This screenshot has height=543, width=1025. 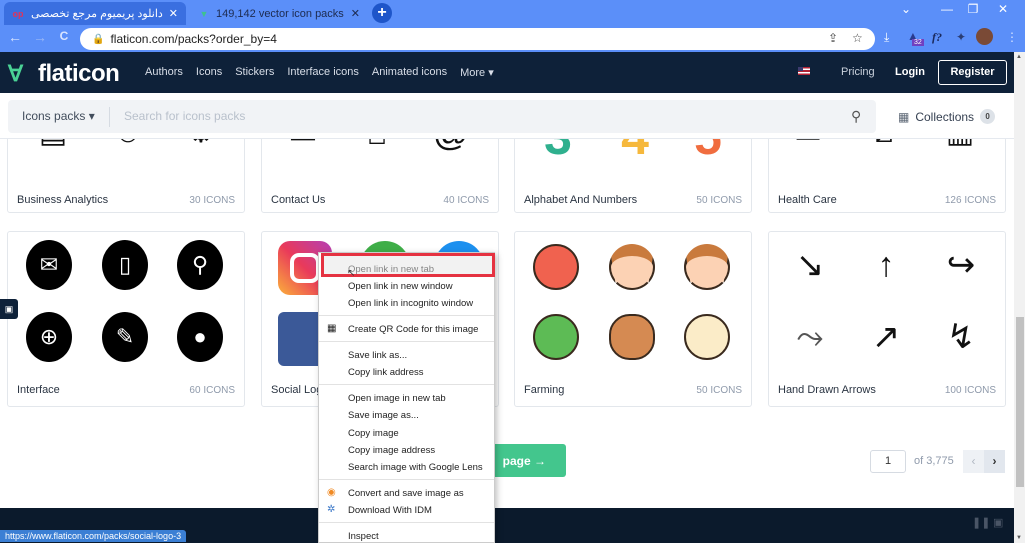 I want to click on vertical-scrollbar: ▲ ▼, so click(x=1019, y=297).